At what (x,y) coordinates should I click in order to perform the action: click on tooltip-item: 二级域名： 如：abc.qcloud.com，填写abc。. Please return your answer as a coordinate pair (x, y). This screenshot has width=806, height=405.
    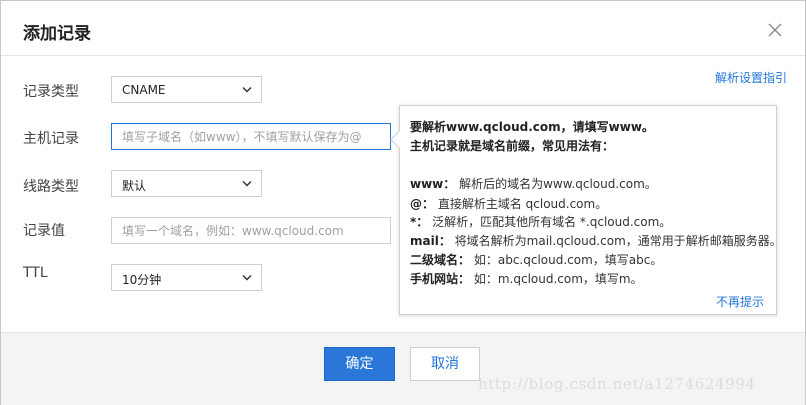
    Looking at the image, I should click on (536, 259).